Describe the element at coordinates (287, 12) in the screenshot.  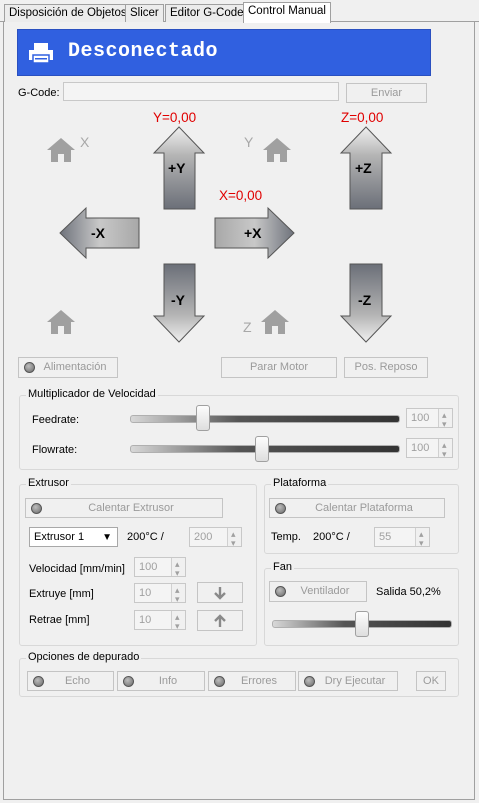
I see `tab-manual-control: Control Manual` at that location.